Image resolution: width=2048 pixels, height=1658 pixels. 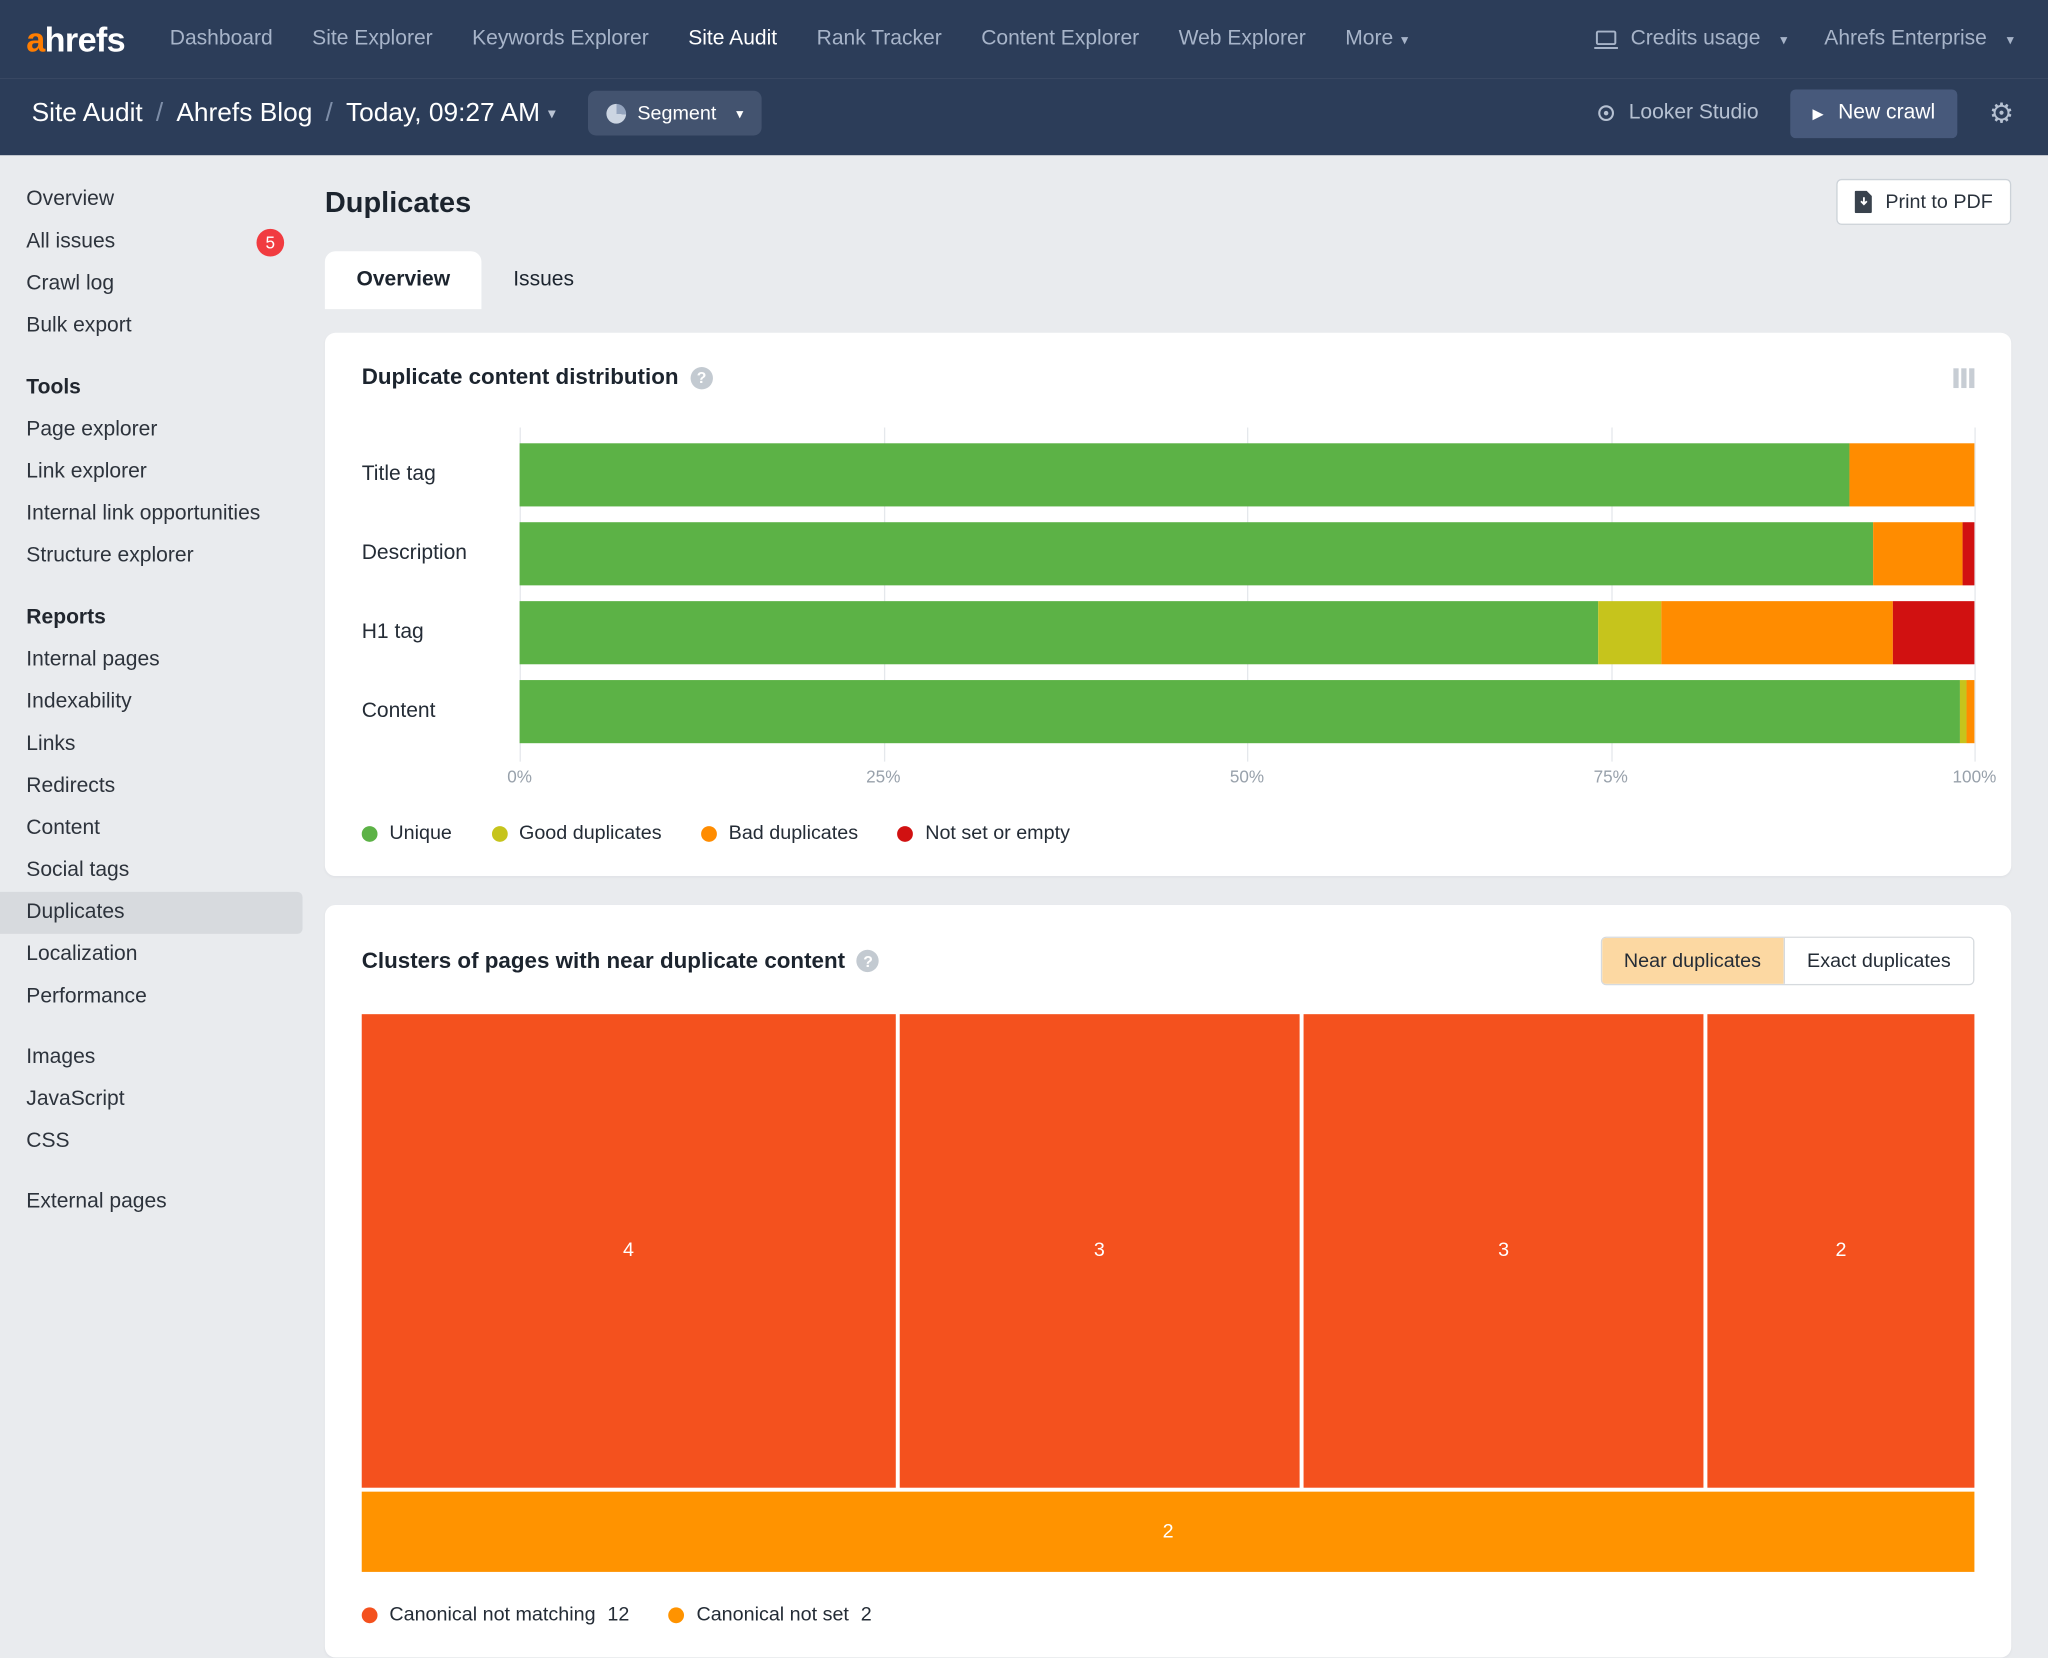 I want to click on page-title: Duplicates, so click(x=398, y=201).